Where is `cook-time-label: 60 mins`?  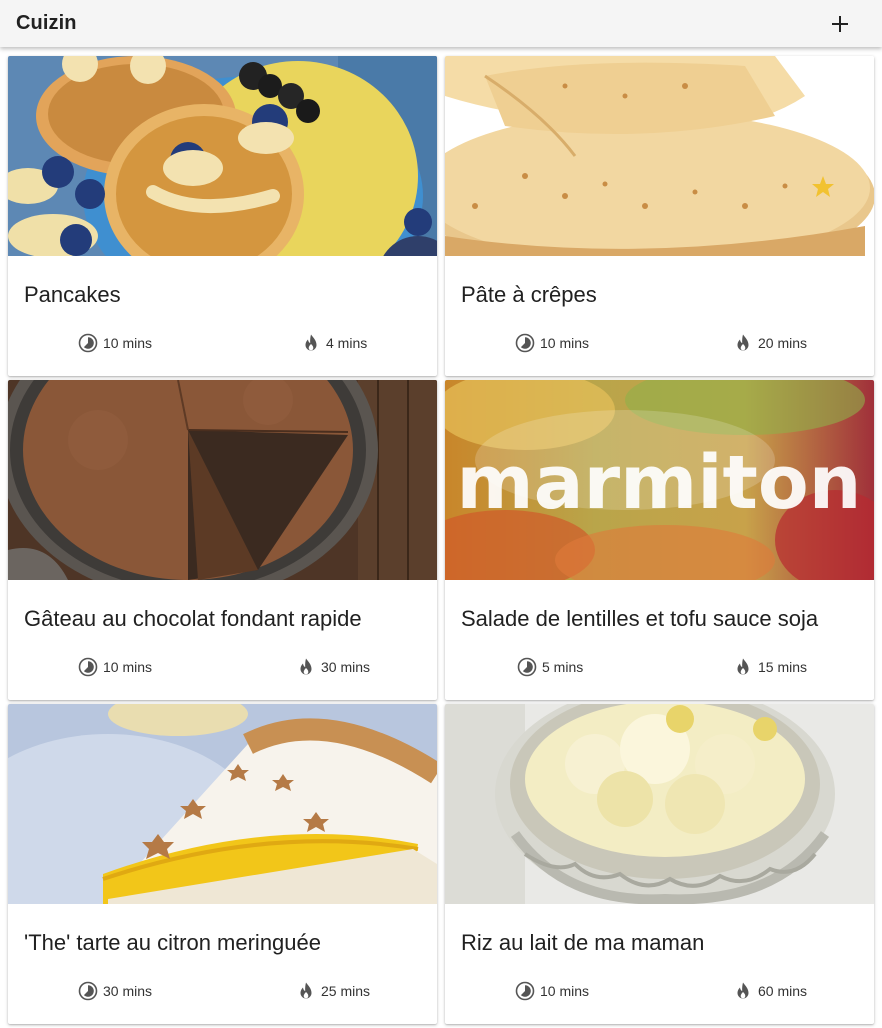 cook-time-label: 60 mins is located at coordinates (783, 991).